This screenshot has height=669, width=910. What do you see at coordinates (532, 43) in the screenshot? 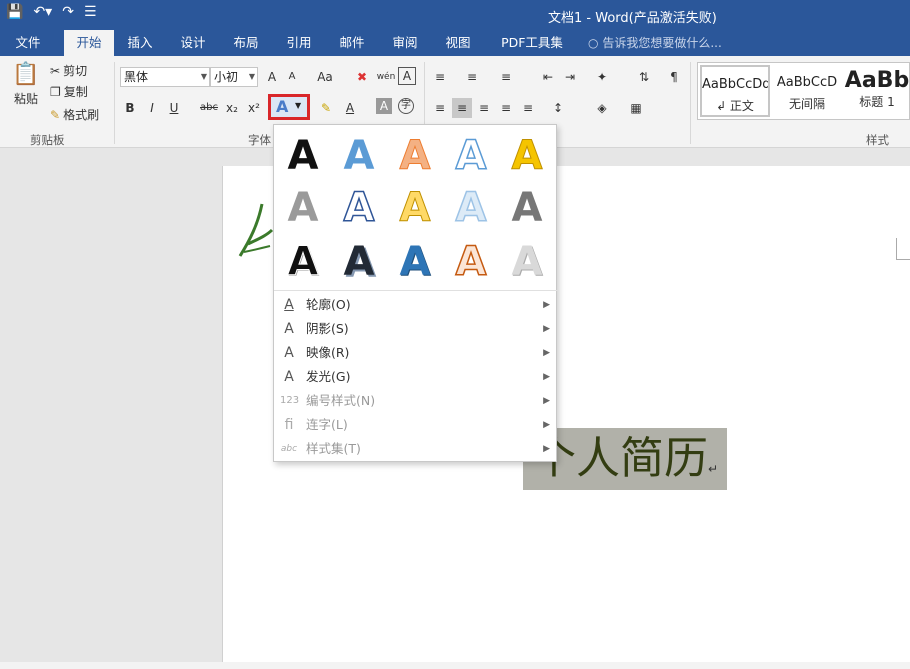
I see `tab-pdf-tools: PDF工具集` at bounding box center [532, 43].